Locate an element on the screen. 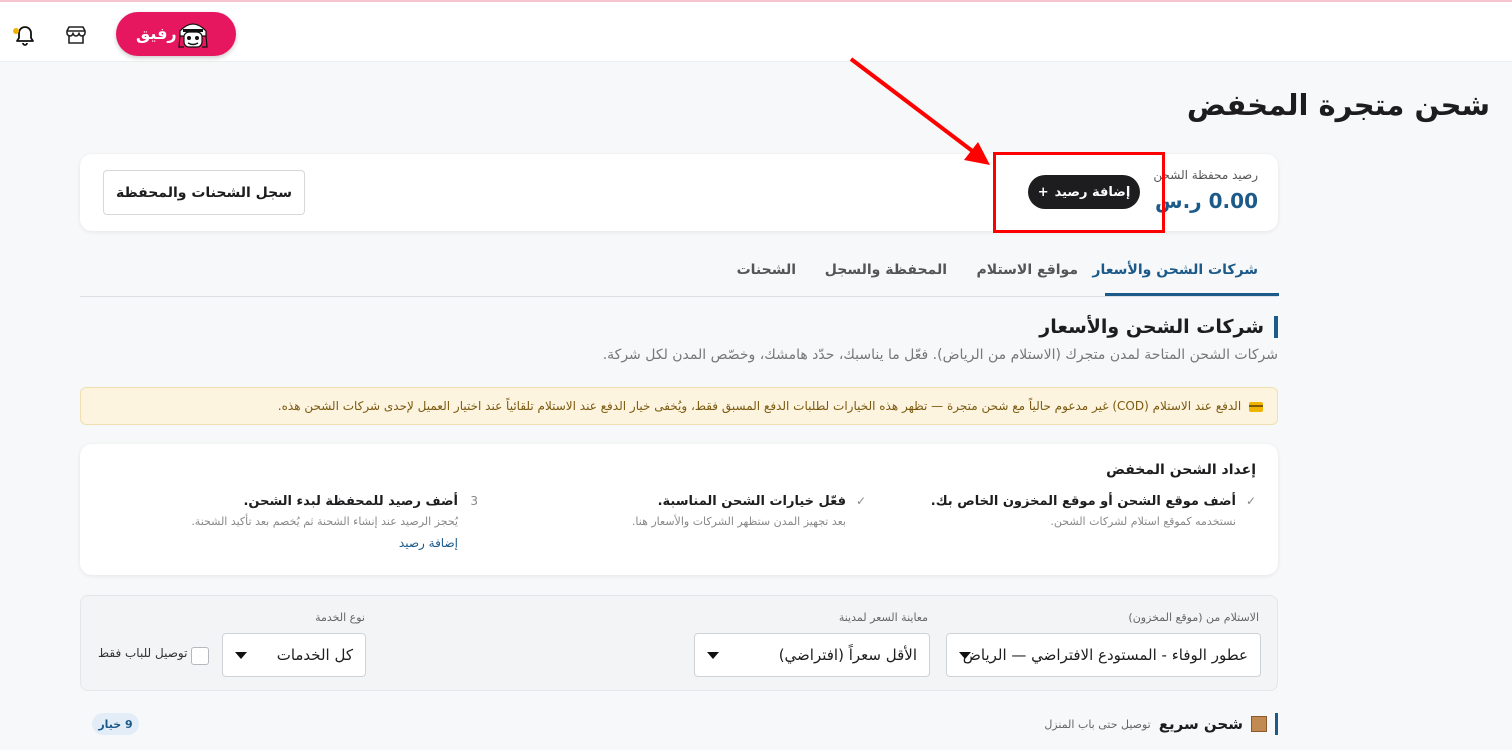  pickup-location-label: الاستلام من (موقع المخزون) is located at coordinates (1193, 617).